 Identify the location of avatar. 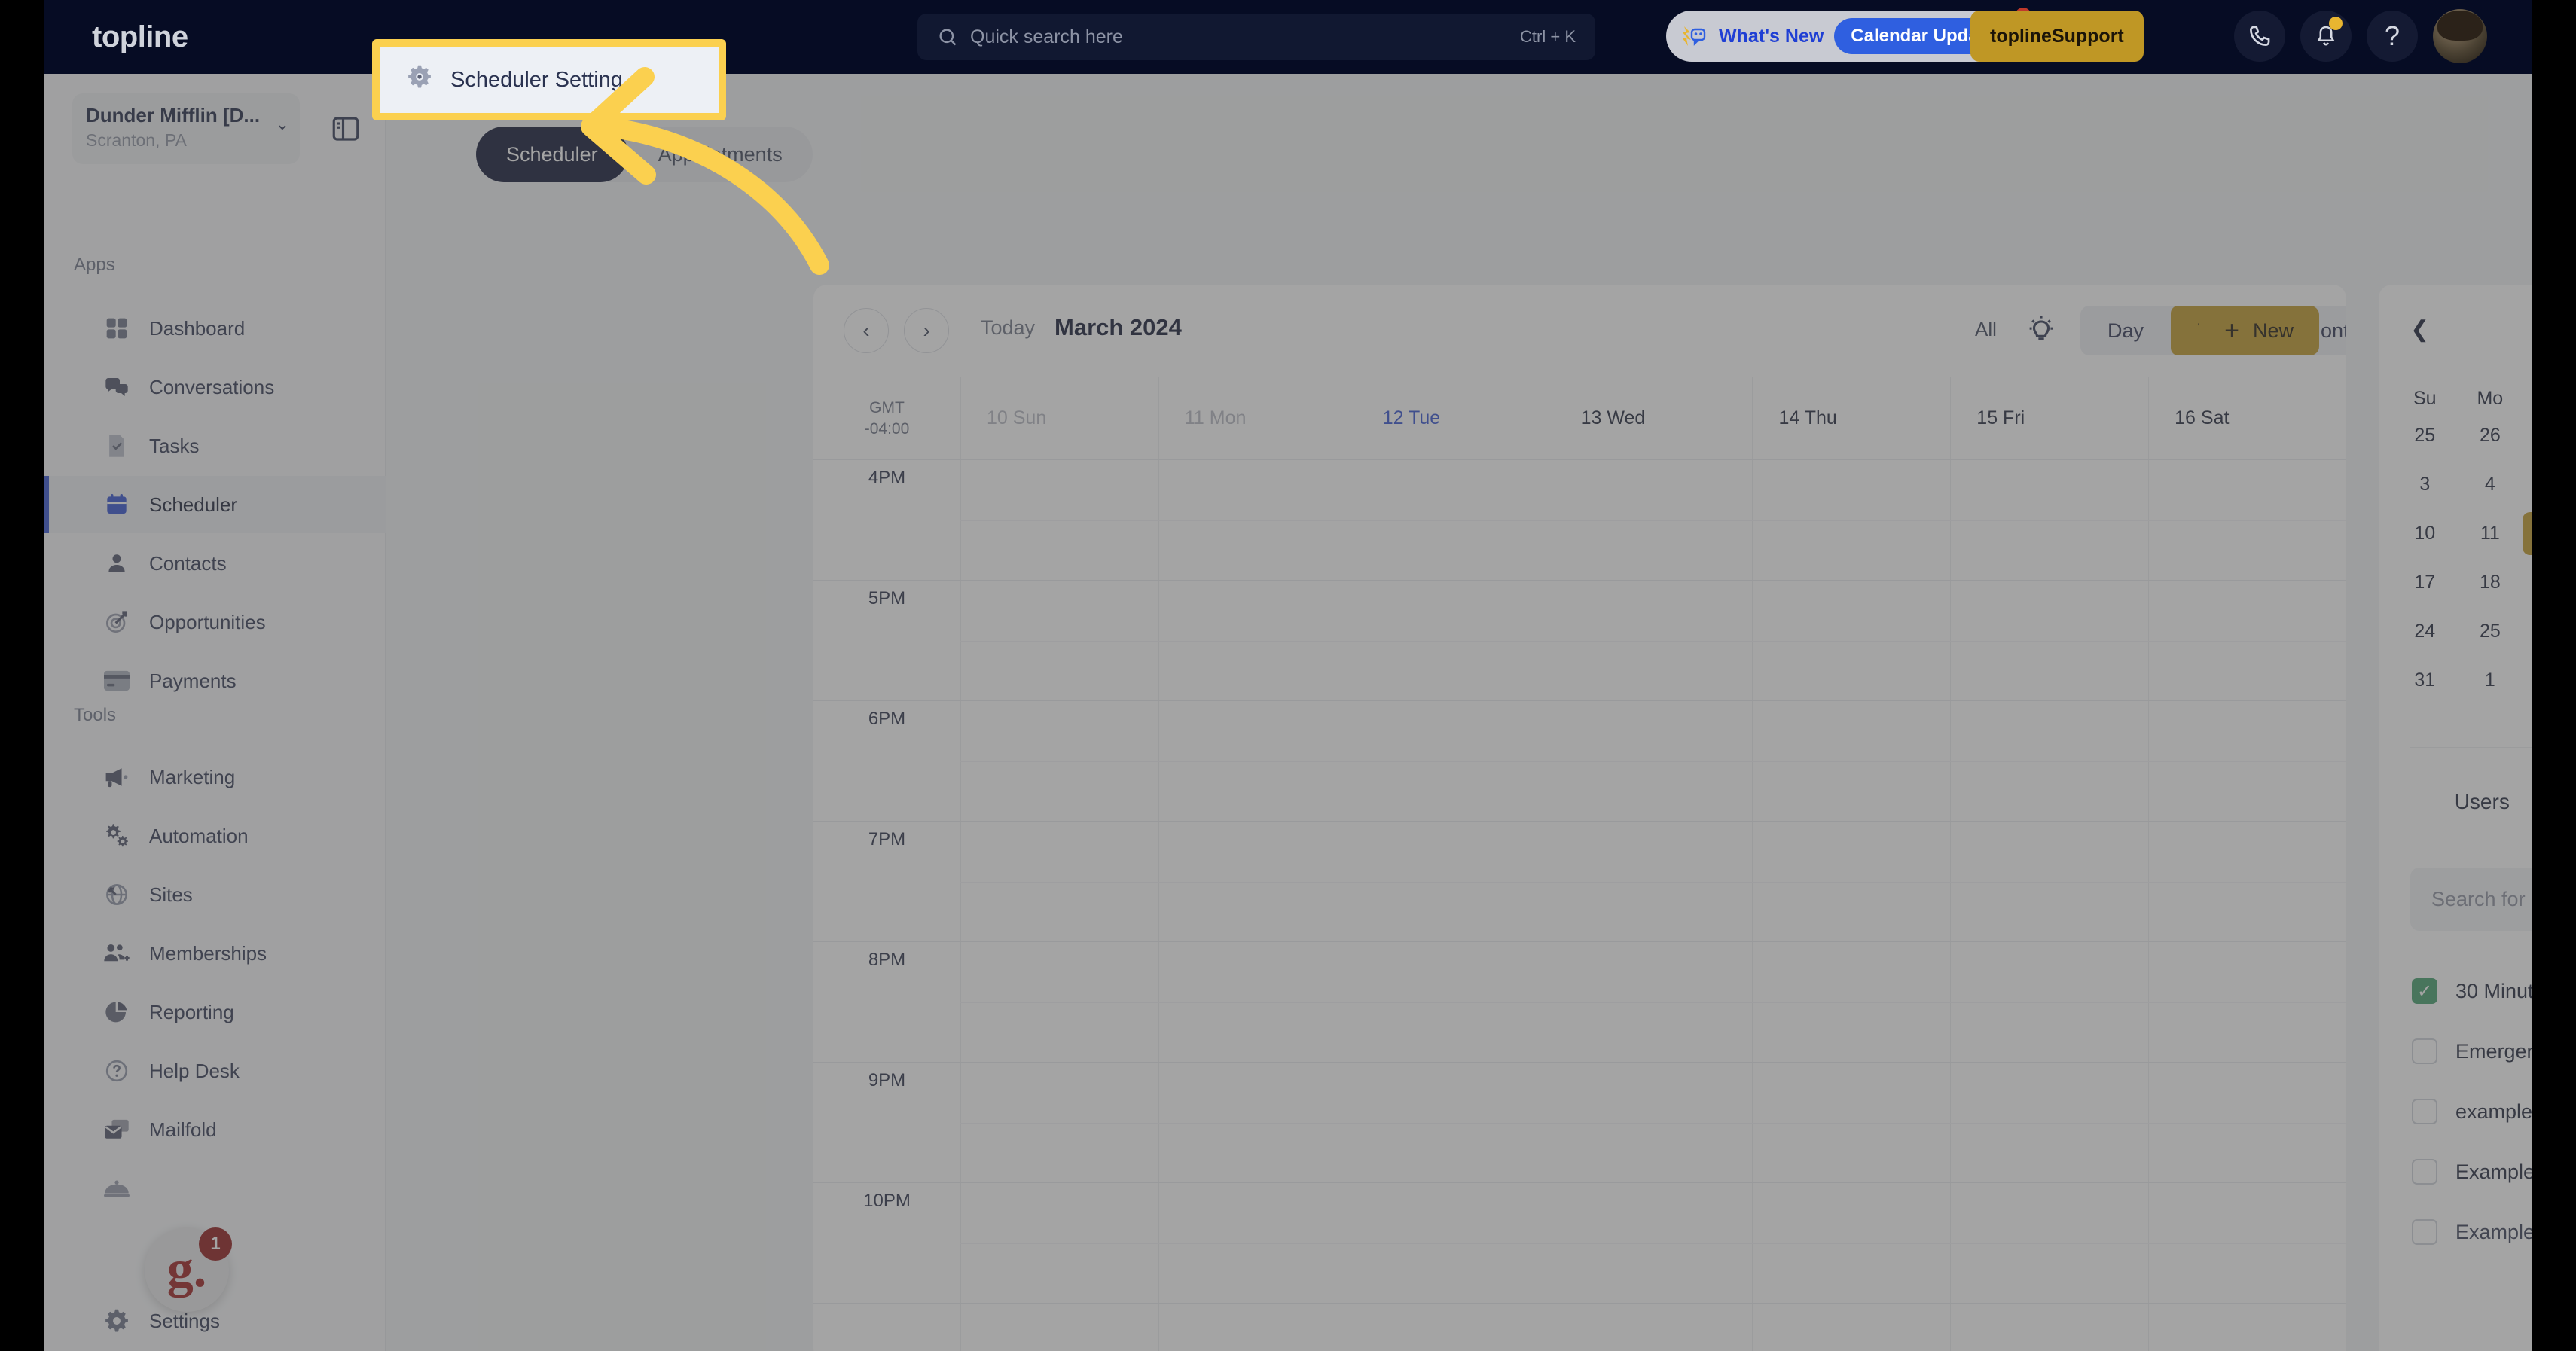
(2460, 36).